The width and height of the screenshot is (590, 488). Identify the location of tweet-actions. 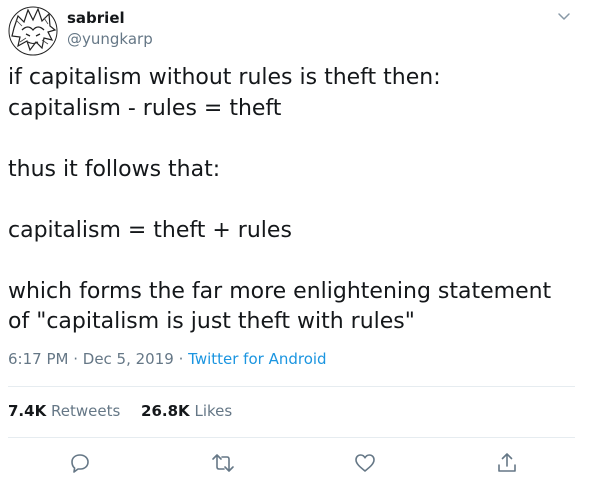
(295, 464).